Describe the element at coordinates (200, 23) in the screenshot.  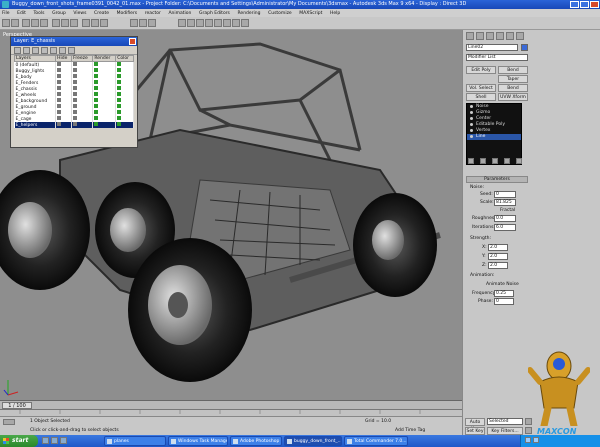
I see `layer-manager-icon` at that location.